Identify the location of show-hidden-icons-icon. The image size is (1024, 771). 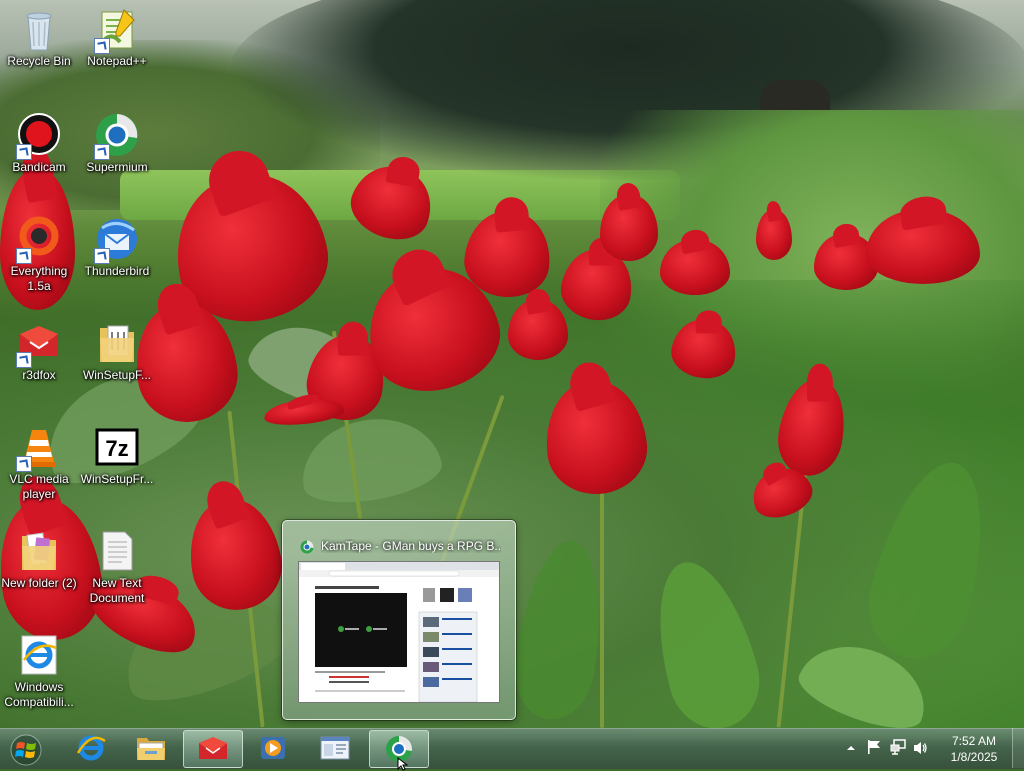
(851, 748).